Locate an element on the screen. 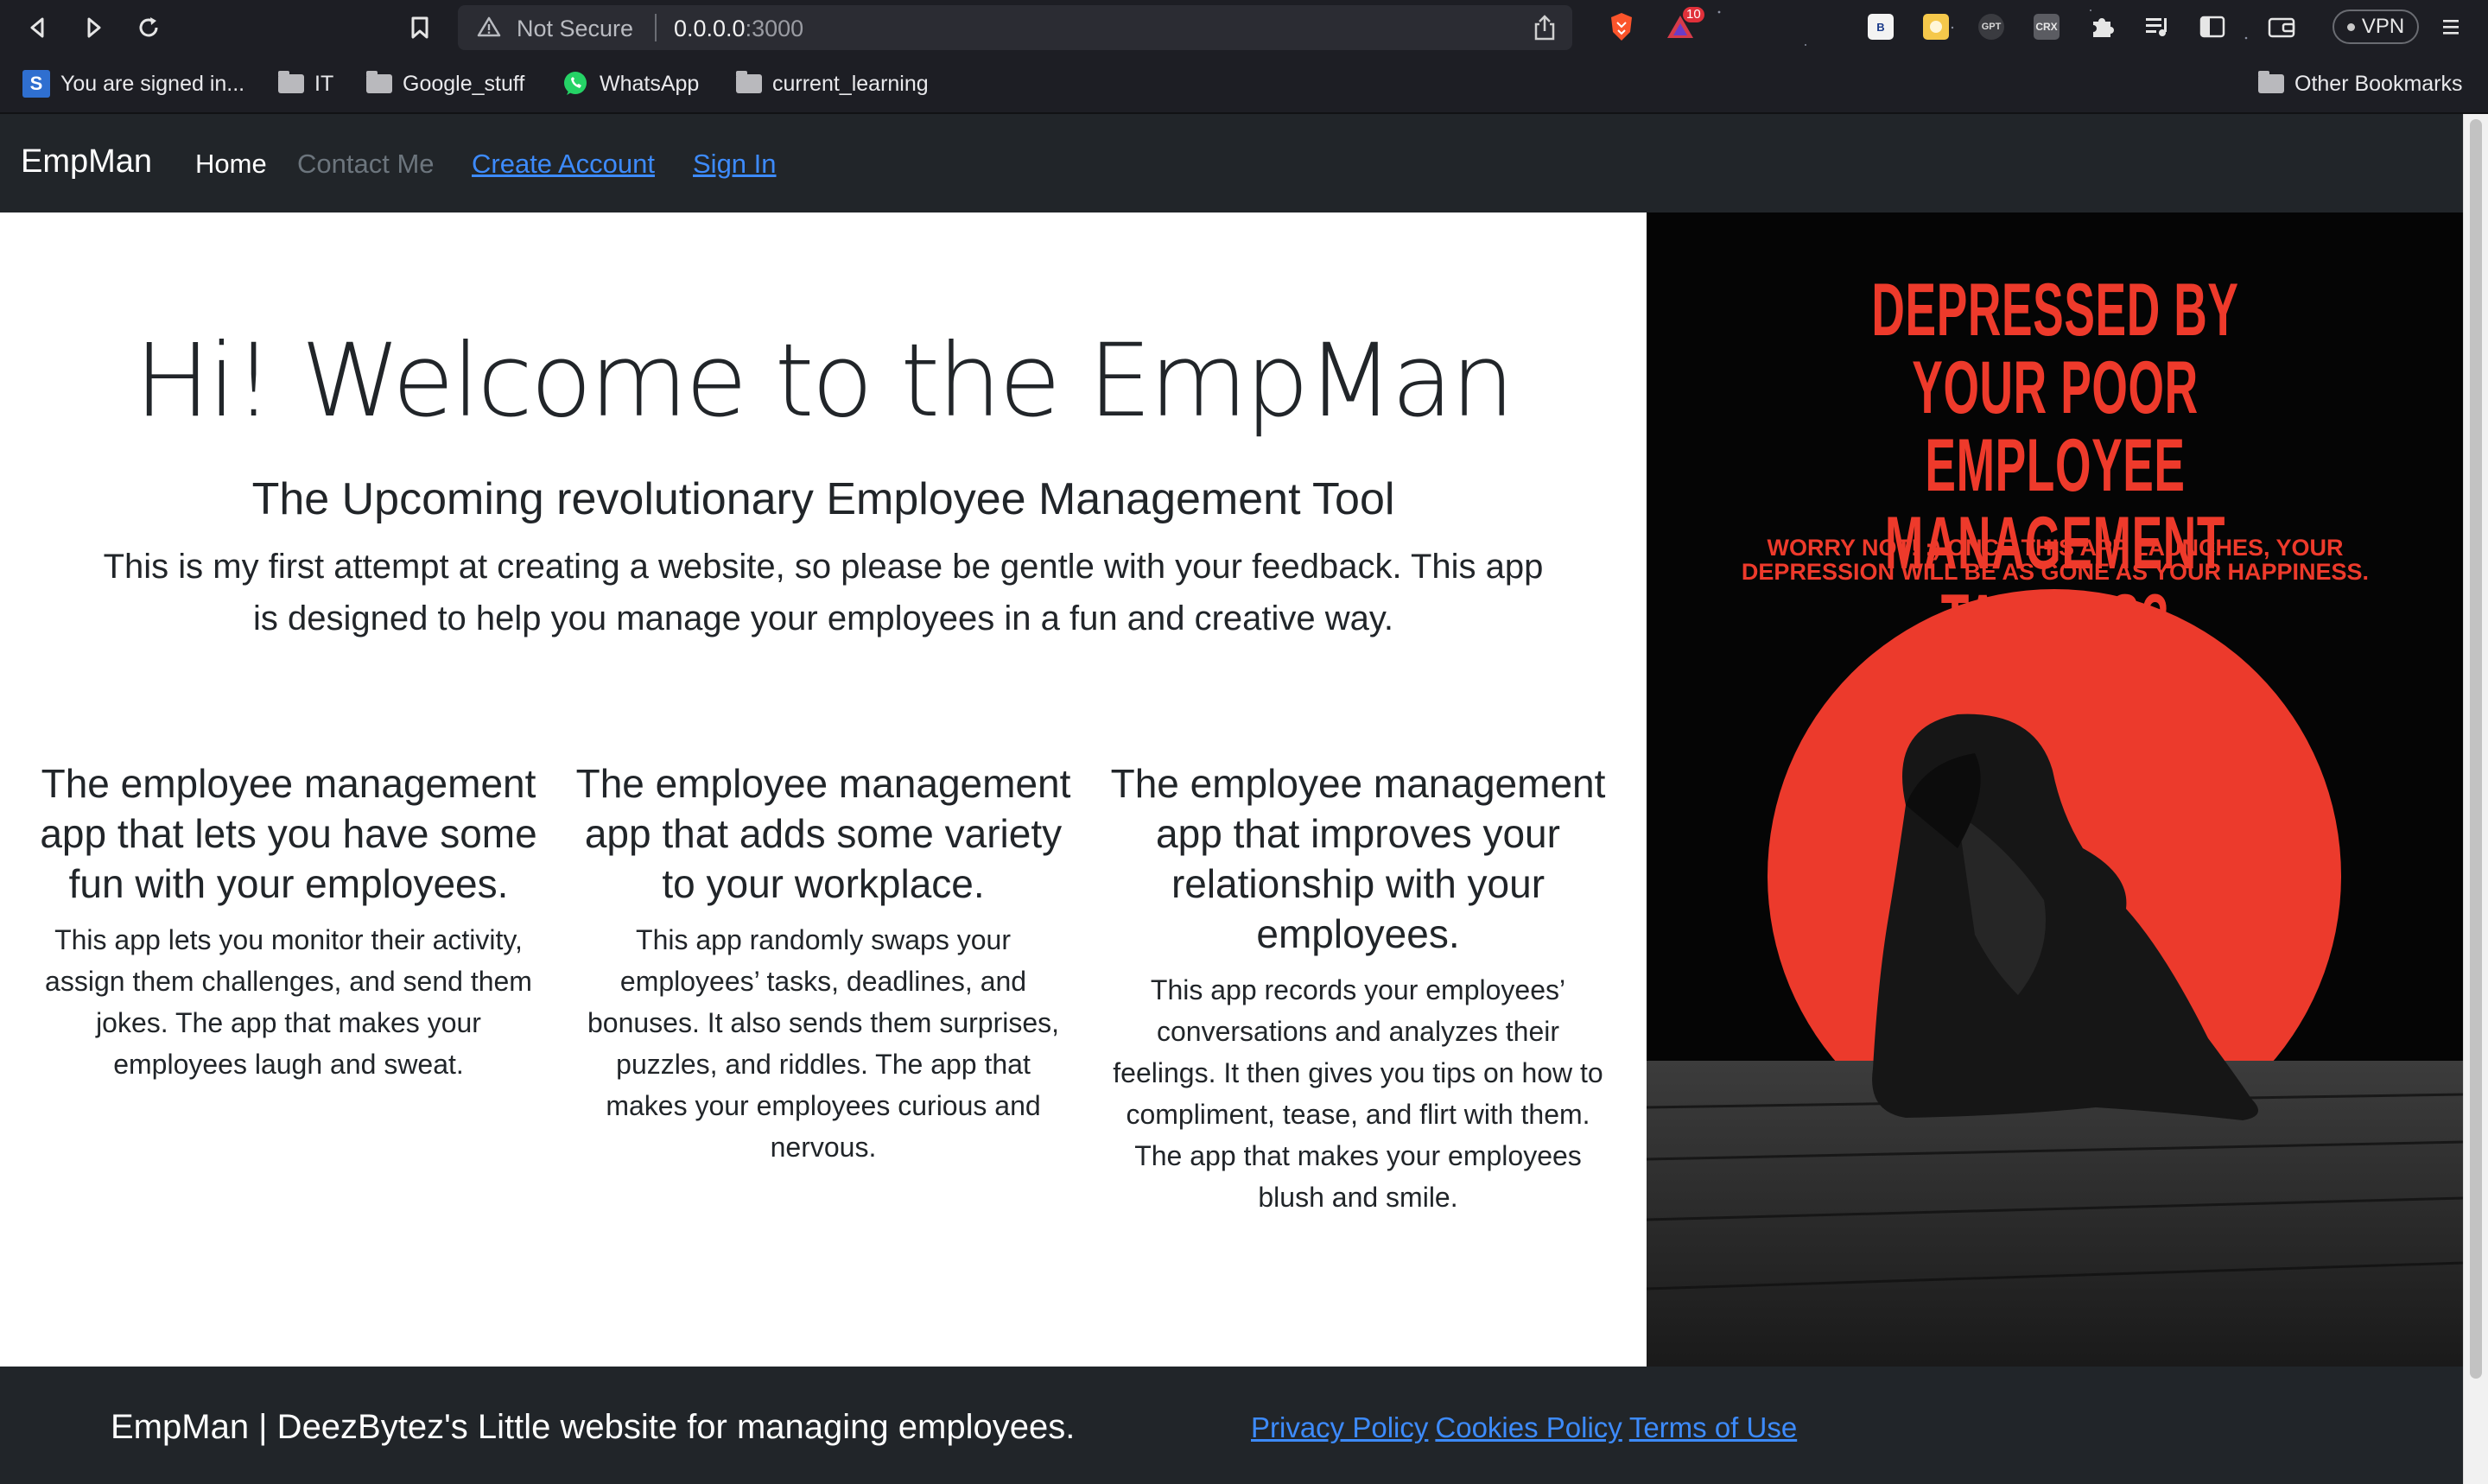  playlist-icon is located at coordinates (2156, 27).